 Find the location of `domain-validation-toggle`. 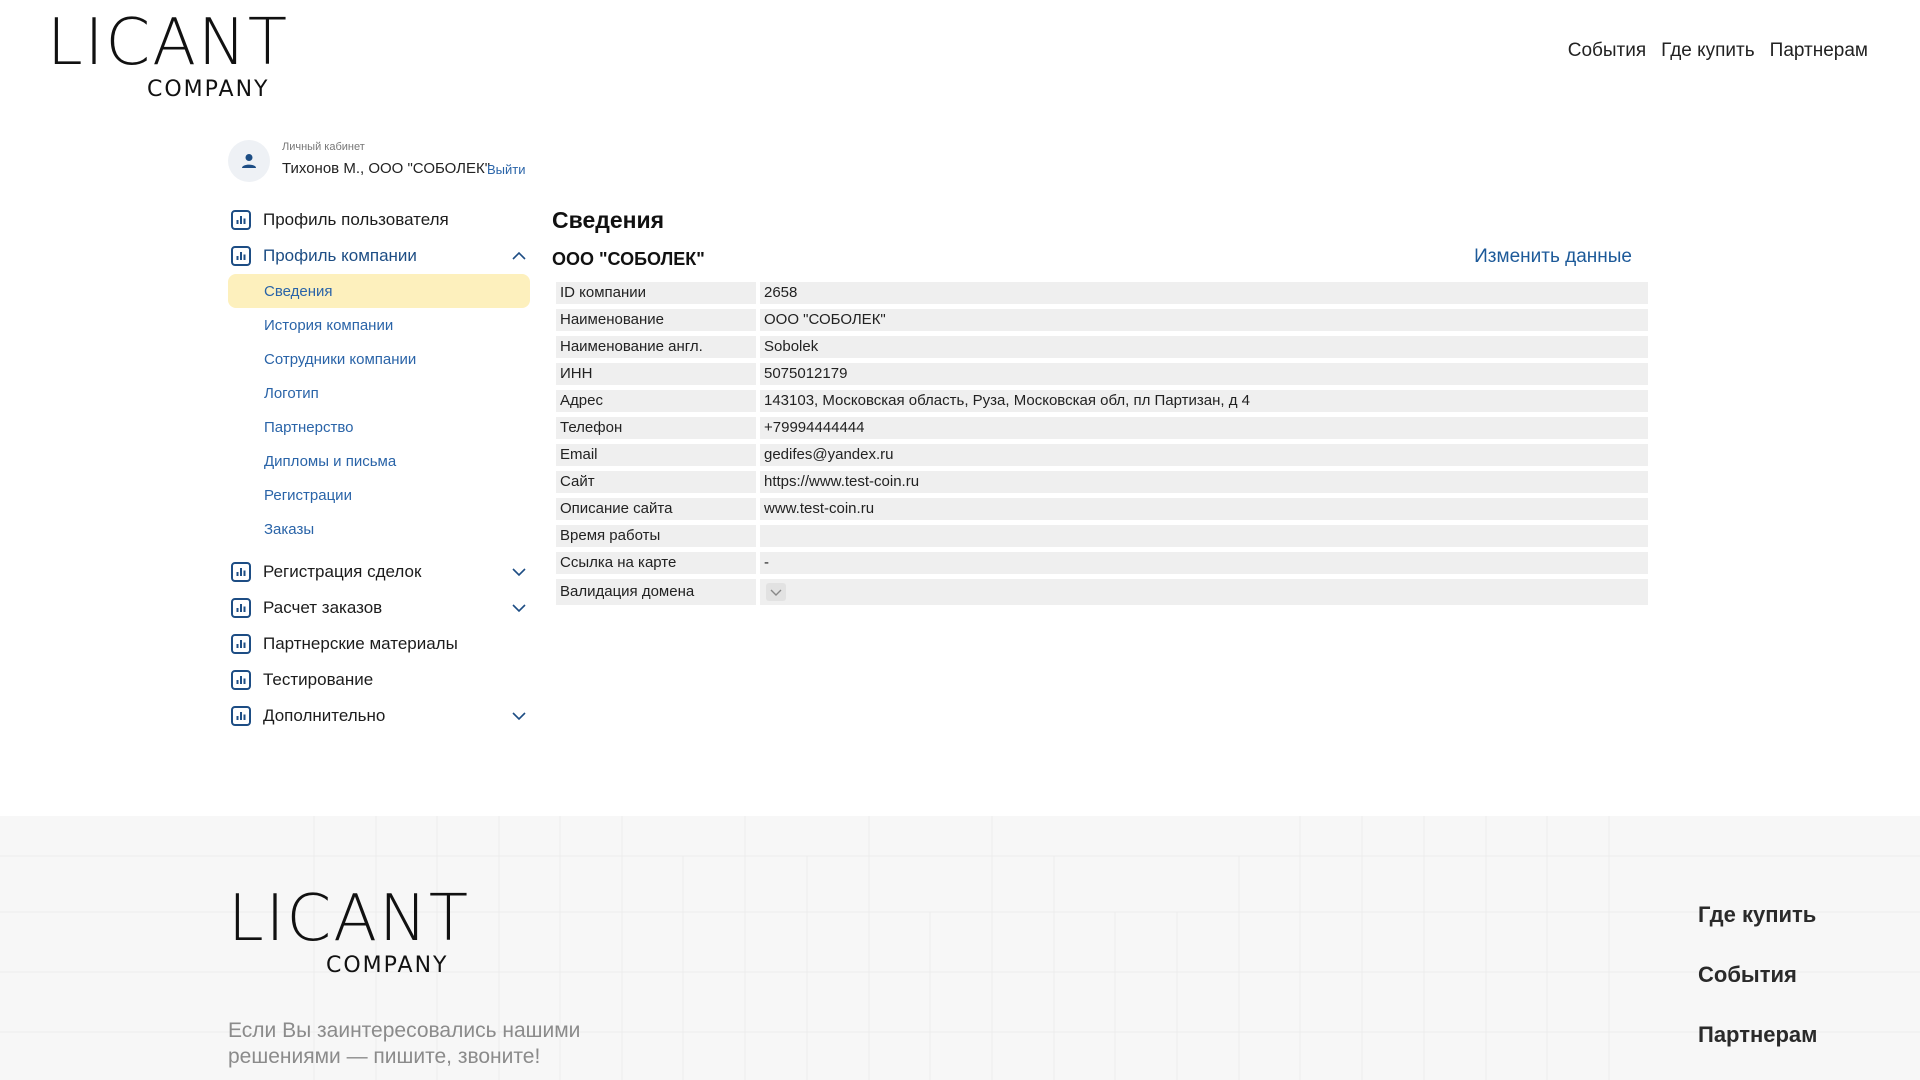

domain-validation-toggle is located at coordinates (776, 592).